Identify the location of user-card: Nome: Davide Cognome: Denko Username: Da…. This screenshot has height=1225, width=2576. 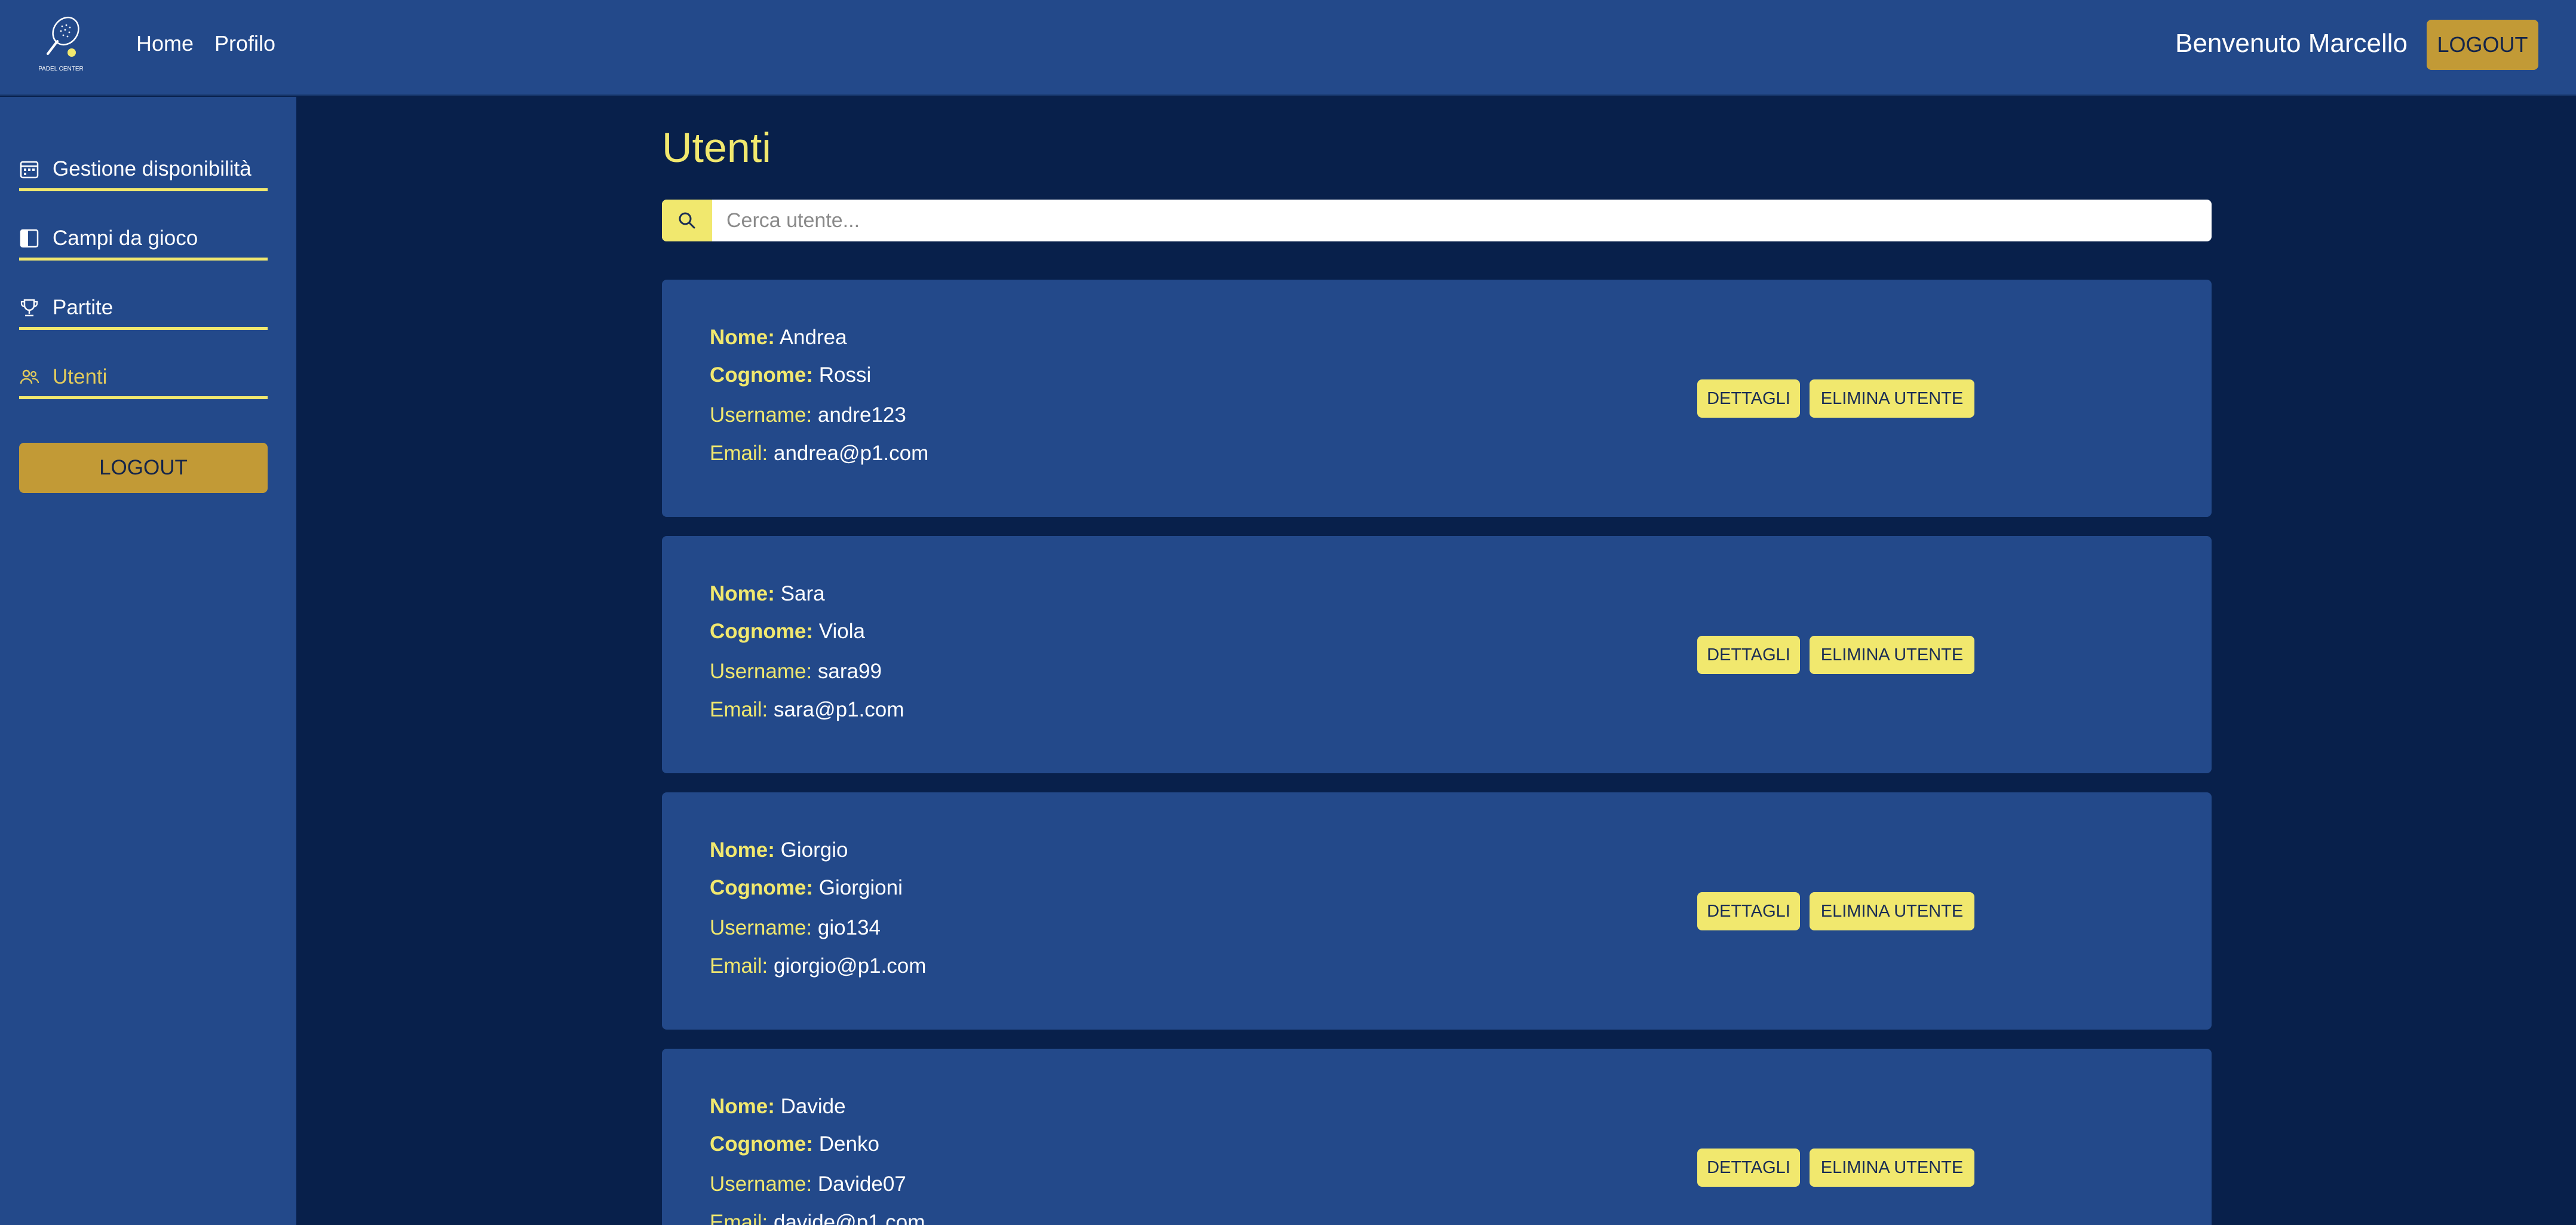
(1437, 1137).